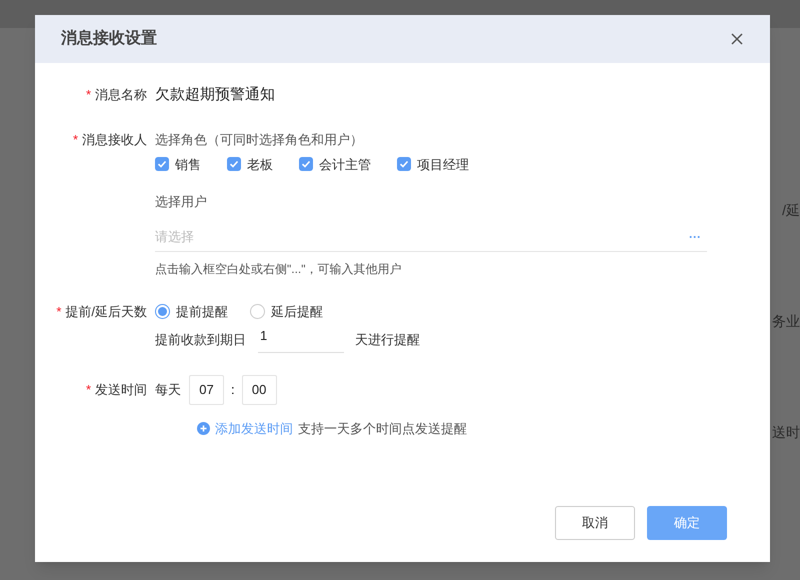 This screenshot has height=580, width=800. What do you see at coordinates (279, 269) in the screenshot?
I see `help-text: 点击输入框空白处或右侧"..."，可输入其他用户` at bounding box center [279, 269].